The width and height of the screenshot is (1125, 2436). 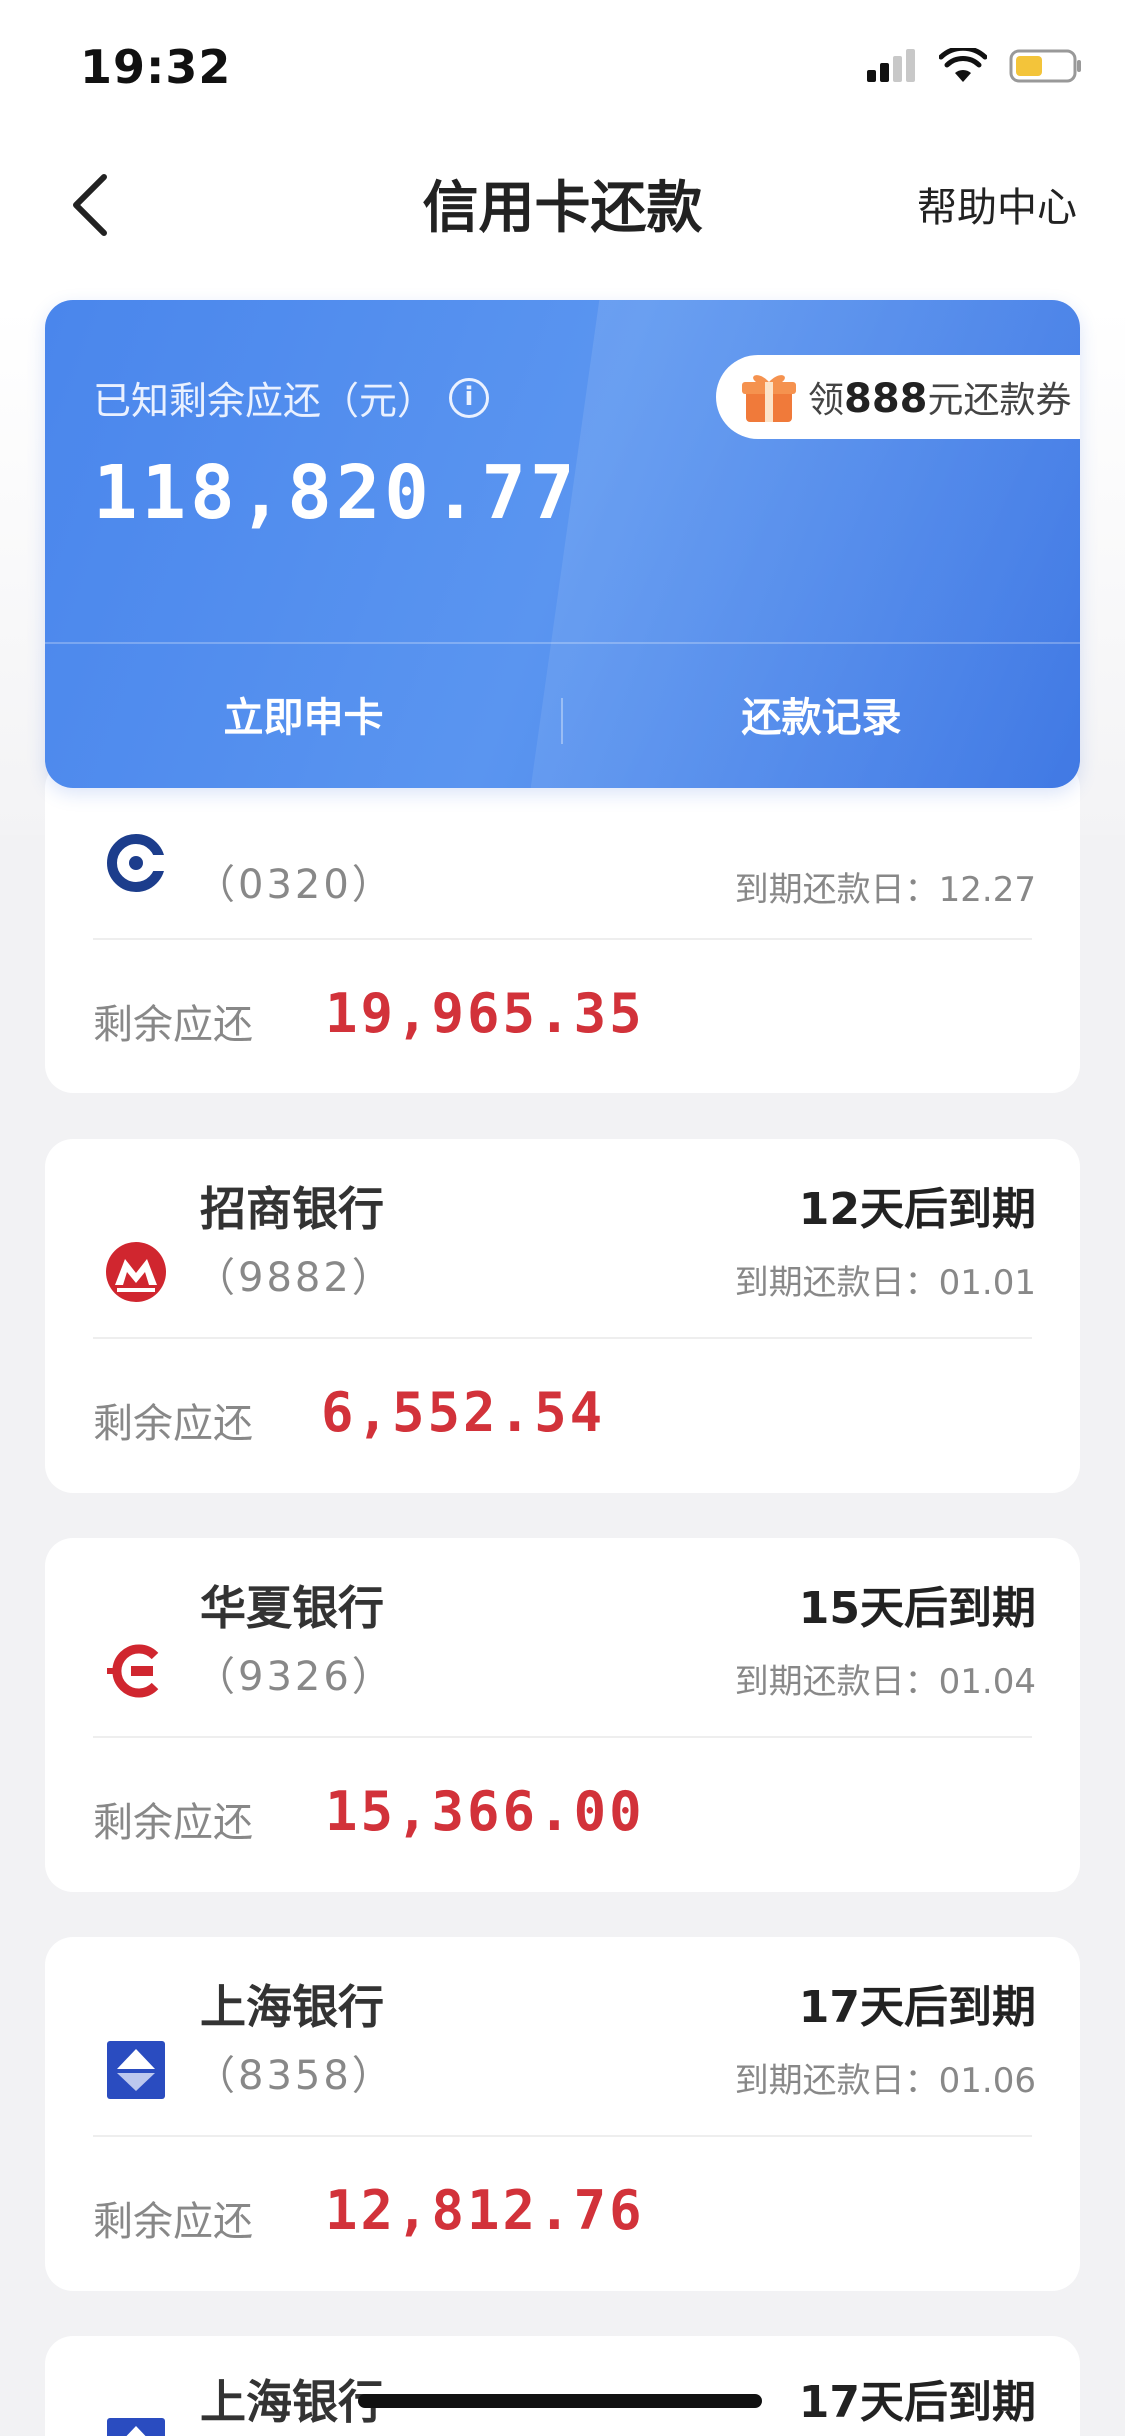 What do you see at coordinates (1045, 66) in the screenshot?
I see `battery-icon` at bounding box center [1045, 66].